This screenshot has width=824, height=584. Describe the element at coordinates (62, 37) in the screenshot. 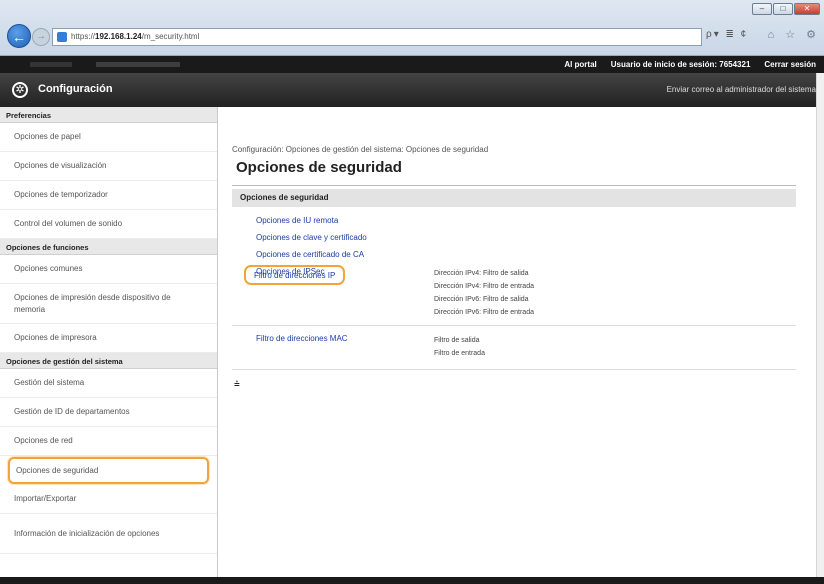

I see `page-icon` at that location.